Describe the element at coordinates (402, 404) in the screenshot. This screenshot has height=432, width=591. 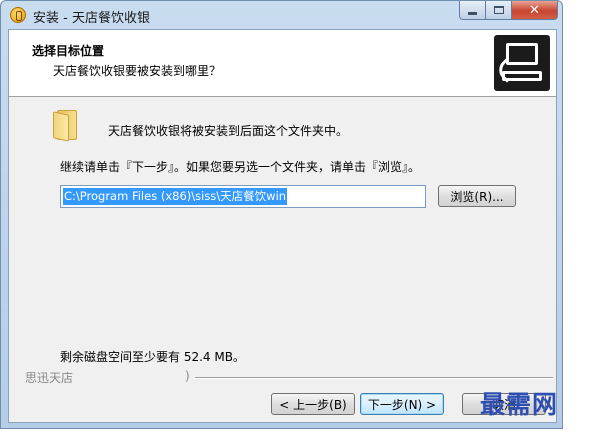
I see `next-button: 下一步(N) >` at that location.